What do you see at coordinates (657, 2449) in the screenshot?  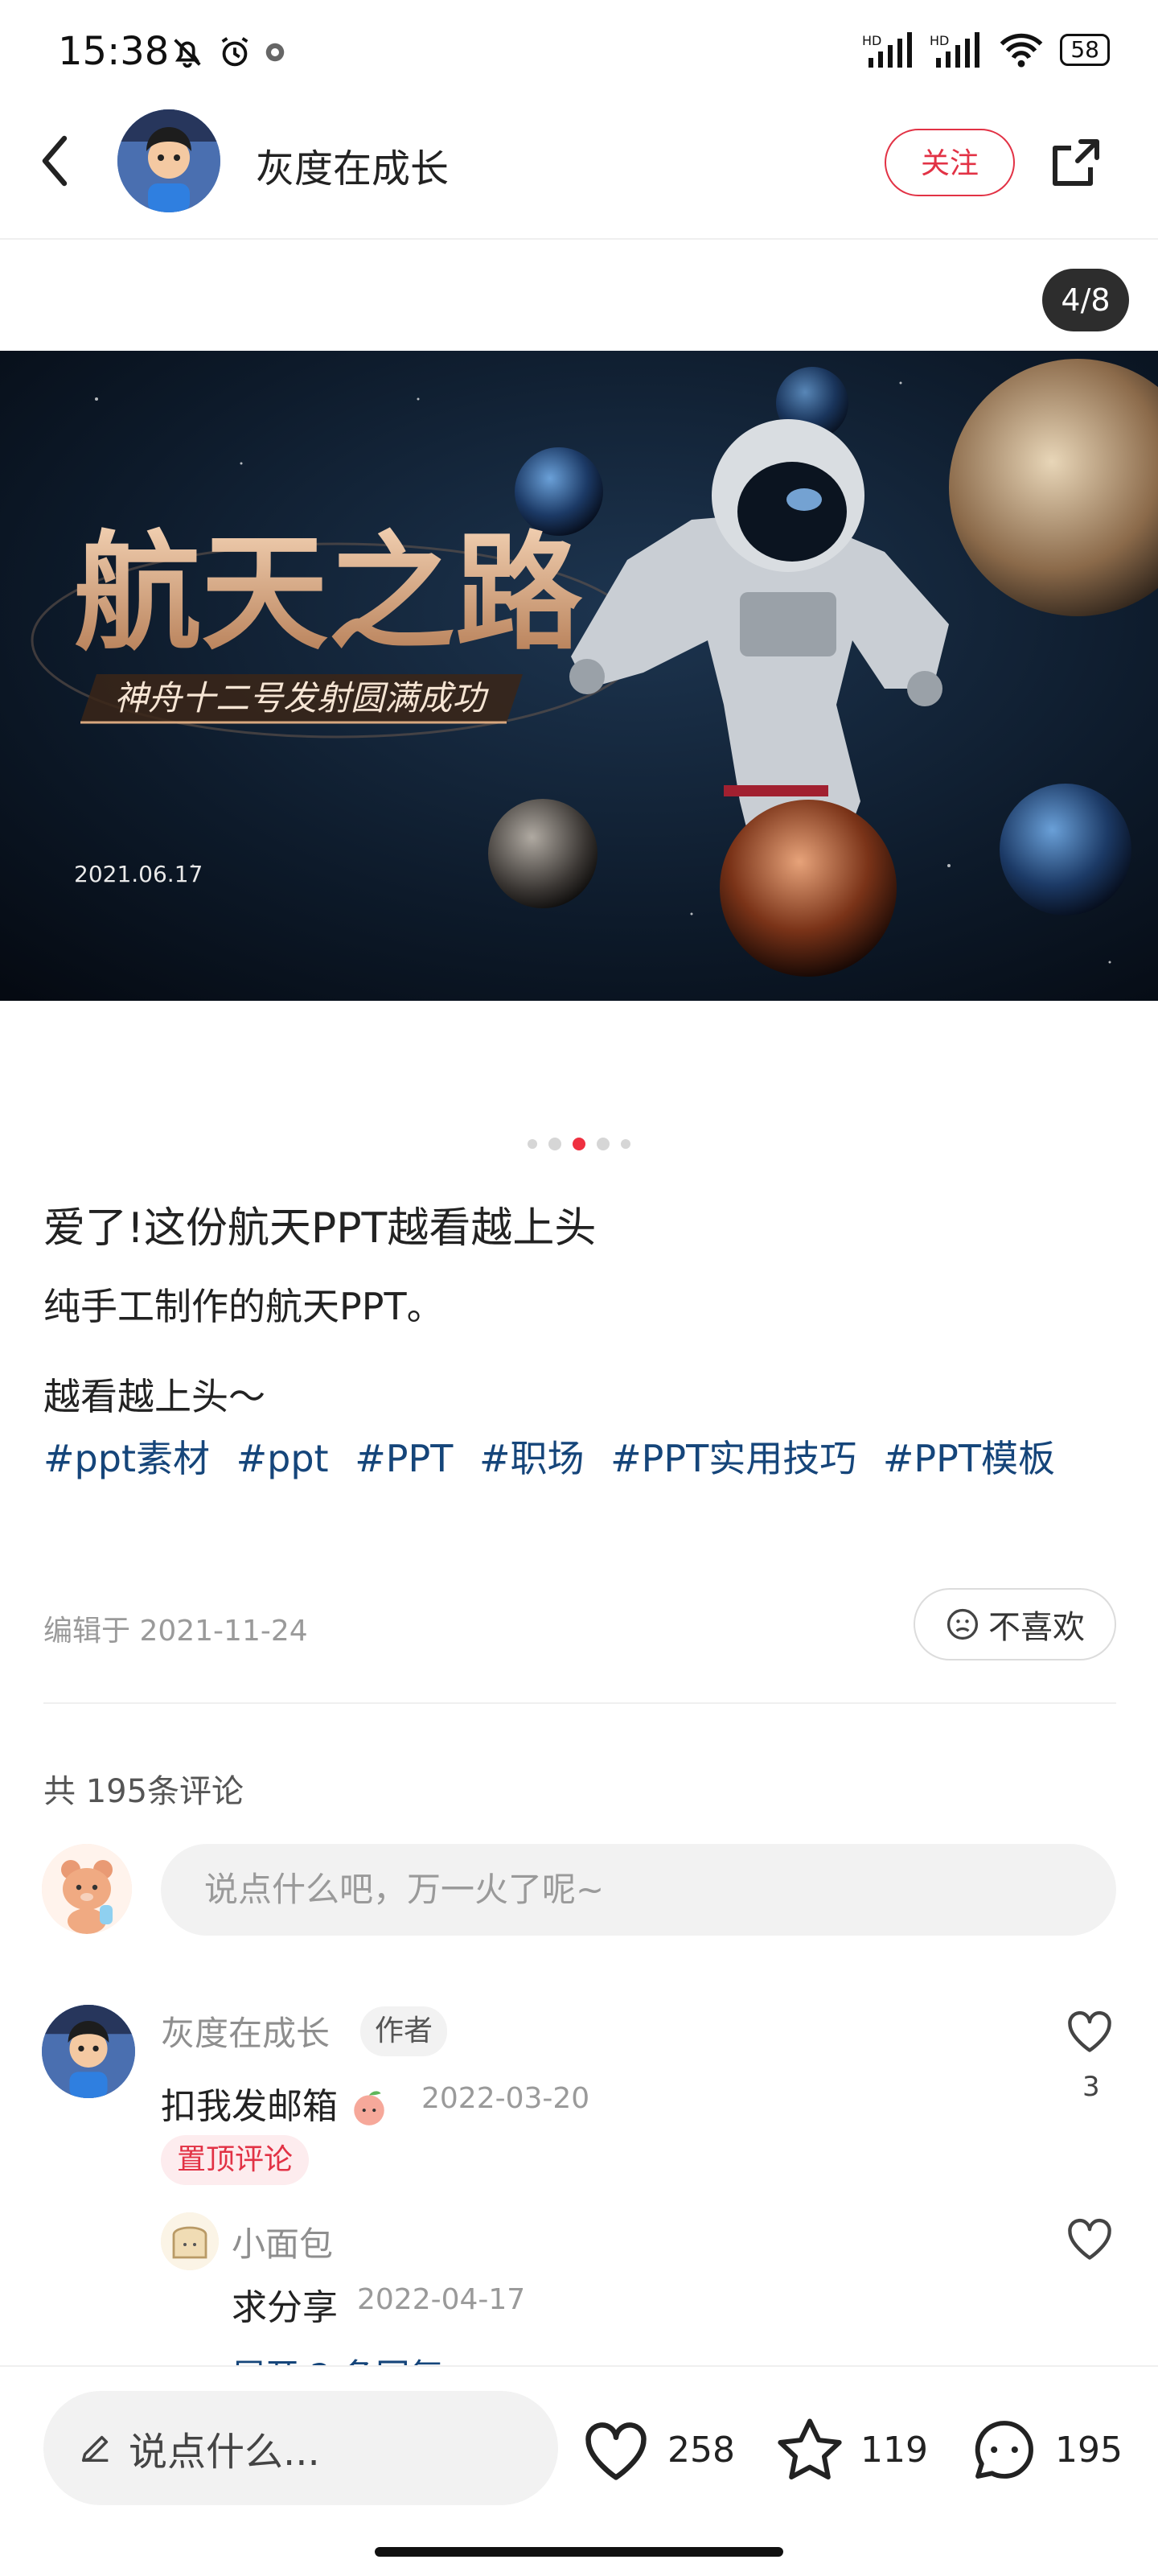 I see `like-button: 258` at bounding box center [657, 2449].